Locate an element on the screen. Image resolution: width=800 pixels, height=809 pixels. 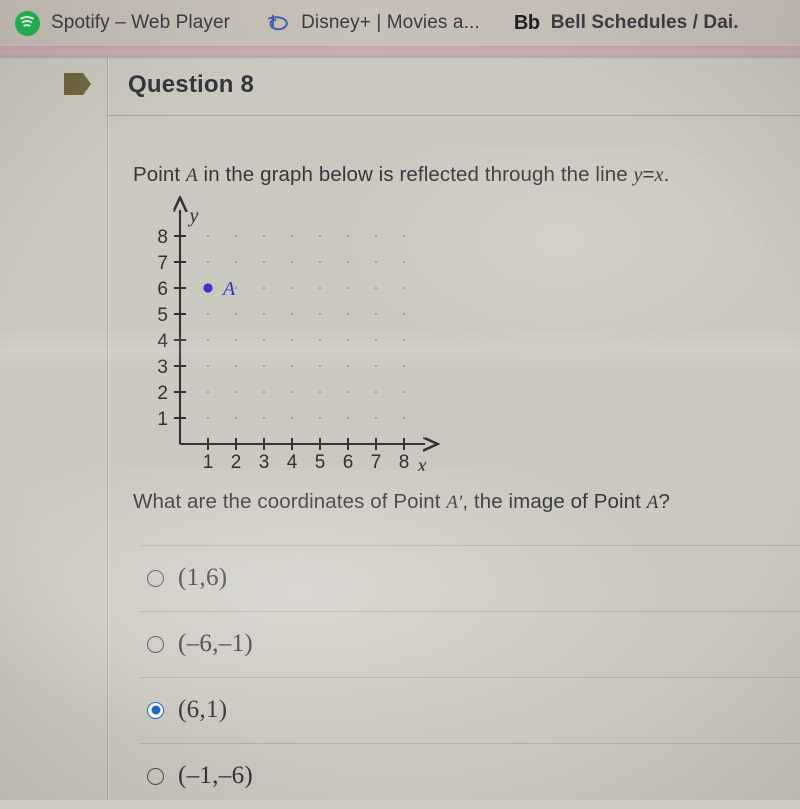
browser-tab-blackboard: Bb Bell Schedules / Dai. is located at coordinates (609, 23).